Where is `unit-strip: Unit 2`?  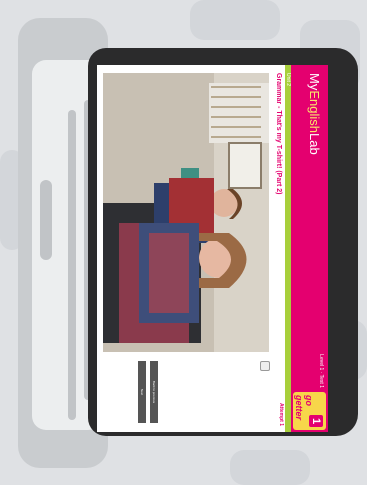 unit-strip: Unit 2 is located at coordinates (288, 248).